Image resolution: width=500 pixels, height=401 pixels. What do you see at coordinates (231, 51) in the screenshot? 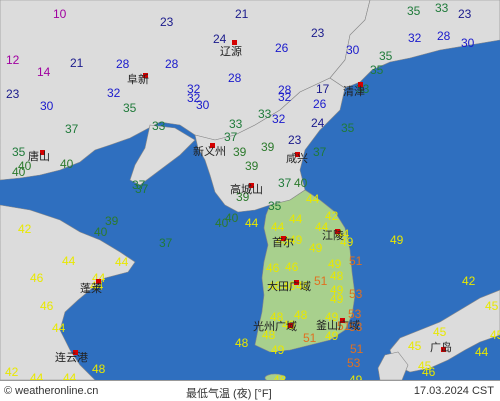
I see `city-name: 辽源` at bounding box center [231, 51].